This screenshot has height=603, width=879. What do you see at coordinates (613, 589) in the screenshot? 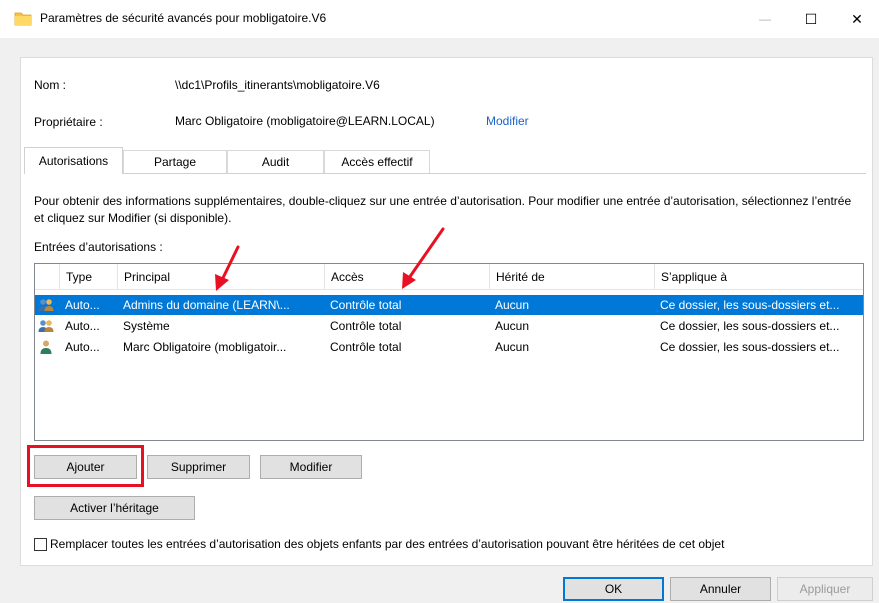
I see `ok-button: OK` at bounding box center [613, 589].